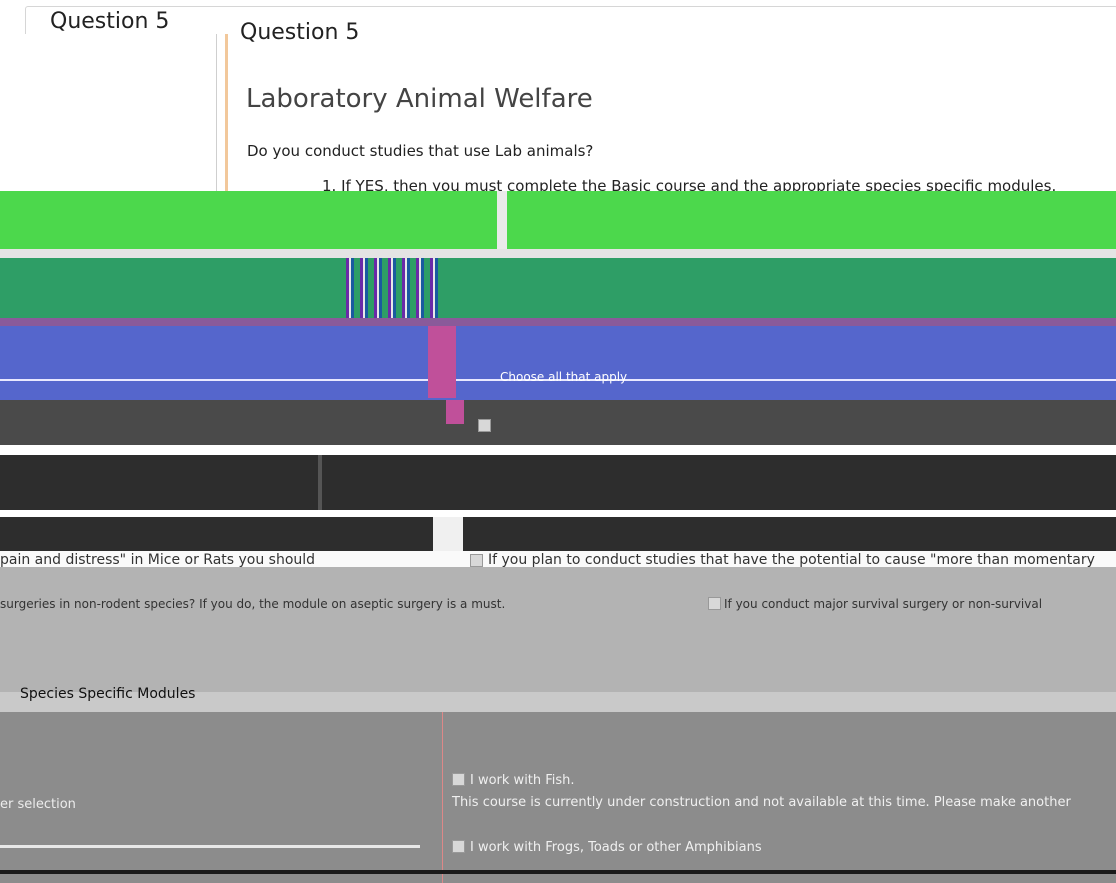 Image resolution: width=1116 pixels, height=883 pixels. What do you see at coordinates (320, 482) in the screenshot?
I see `glitch-dark-divider` at bounding box center [320, 482].